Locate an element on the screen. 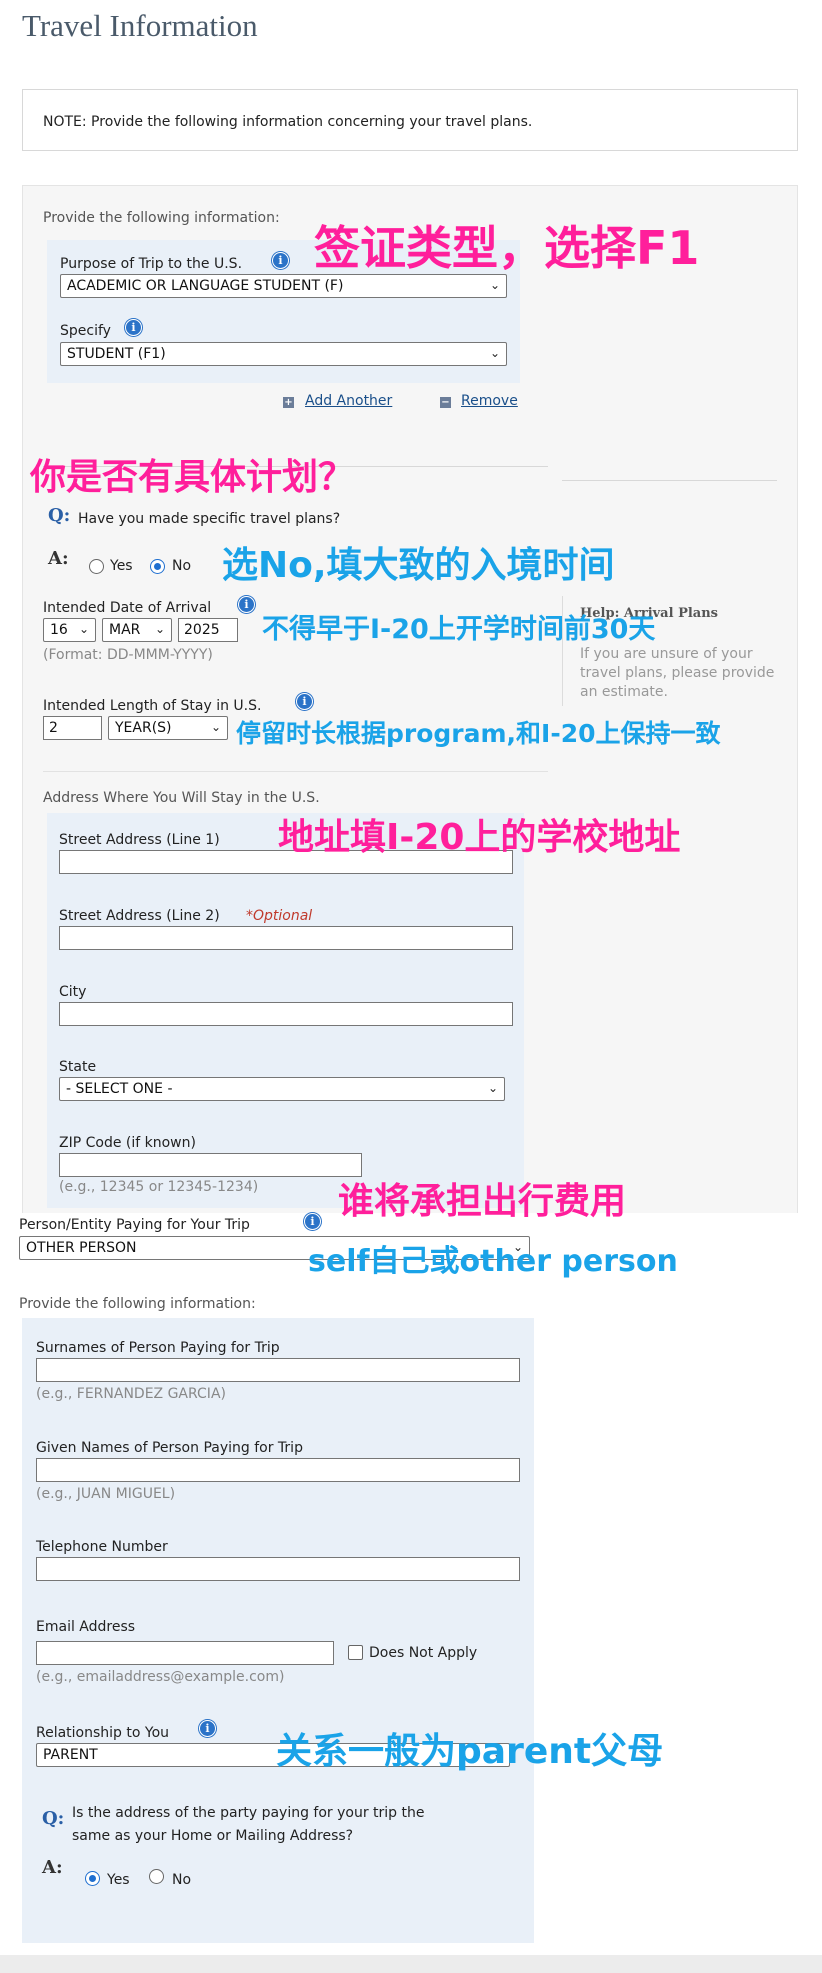 The width and height of the screenshot is (822, 1973). annotation-self-or-other: self自己或other person is located at coordinates (493, 1261).